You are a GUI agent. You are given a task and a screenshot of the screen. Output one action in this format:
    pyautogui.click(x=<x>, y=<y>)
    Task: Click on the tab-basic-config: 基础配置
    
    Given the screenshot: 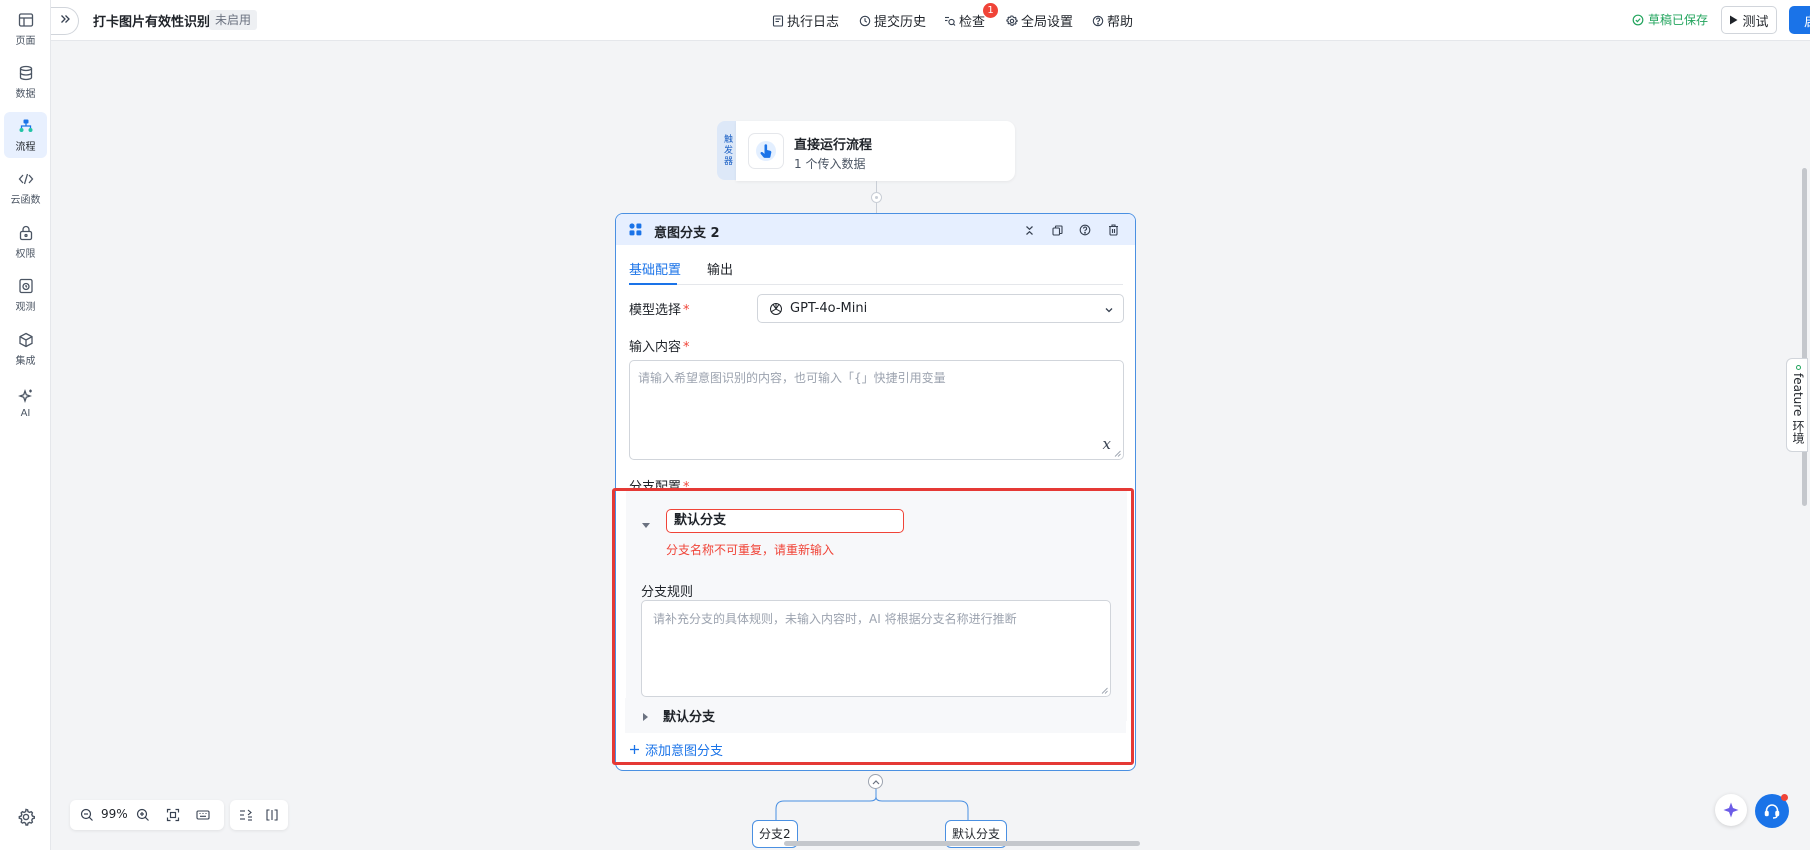 What is the action you would take?
    pyautogui.click(x=655, y=268)
    